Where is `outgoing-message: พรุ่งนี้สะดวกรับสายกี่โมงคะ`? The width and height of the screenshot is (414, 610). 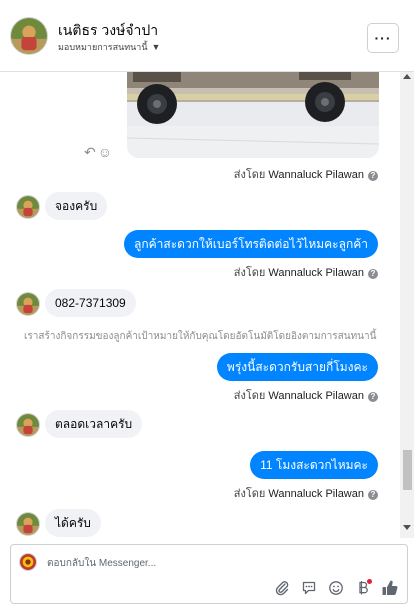 outgoing-message: พรุ่งนี้สะดวกรับสายกี่โมงคะ is located at coordinates (297, 367).